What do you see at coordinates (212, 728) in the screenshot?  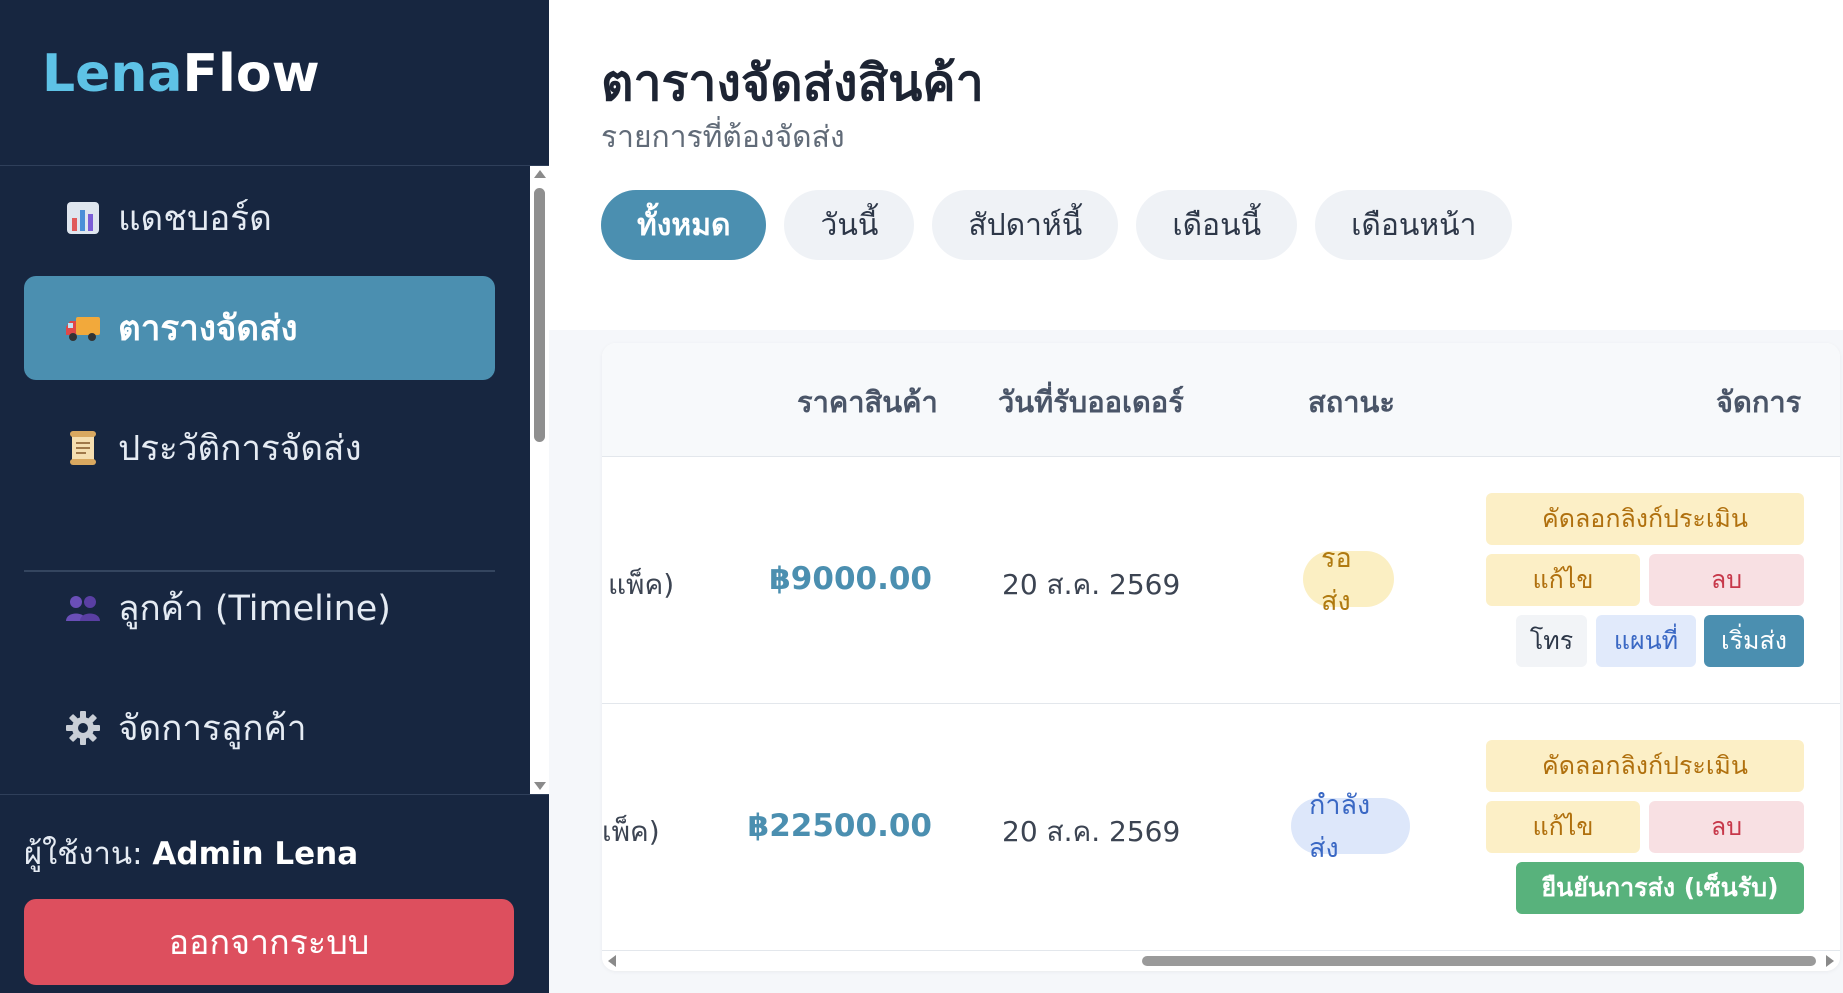 I see `sidebar-item-label: จัดการลูกค้า` at bounding box center [212, 728].